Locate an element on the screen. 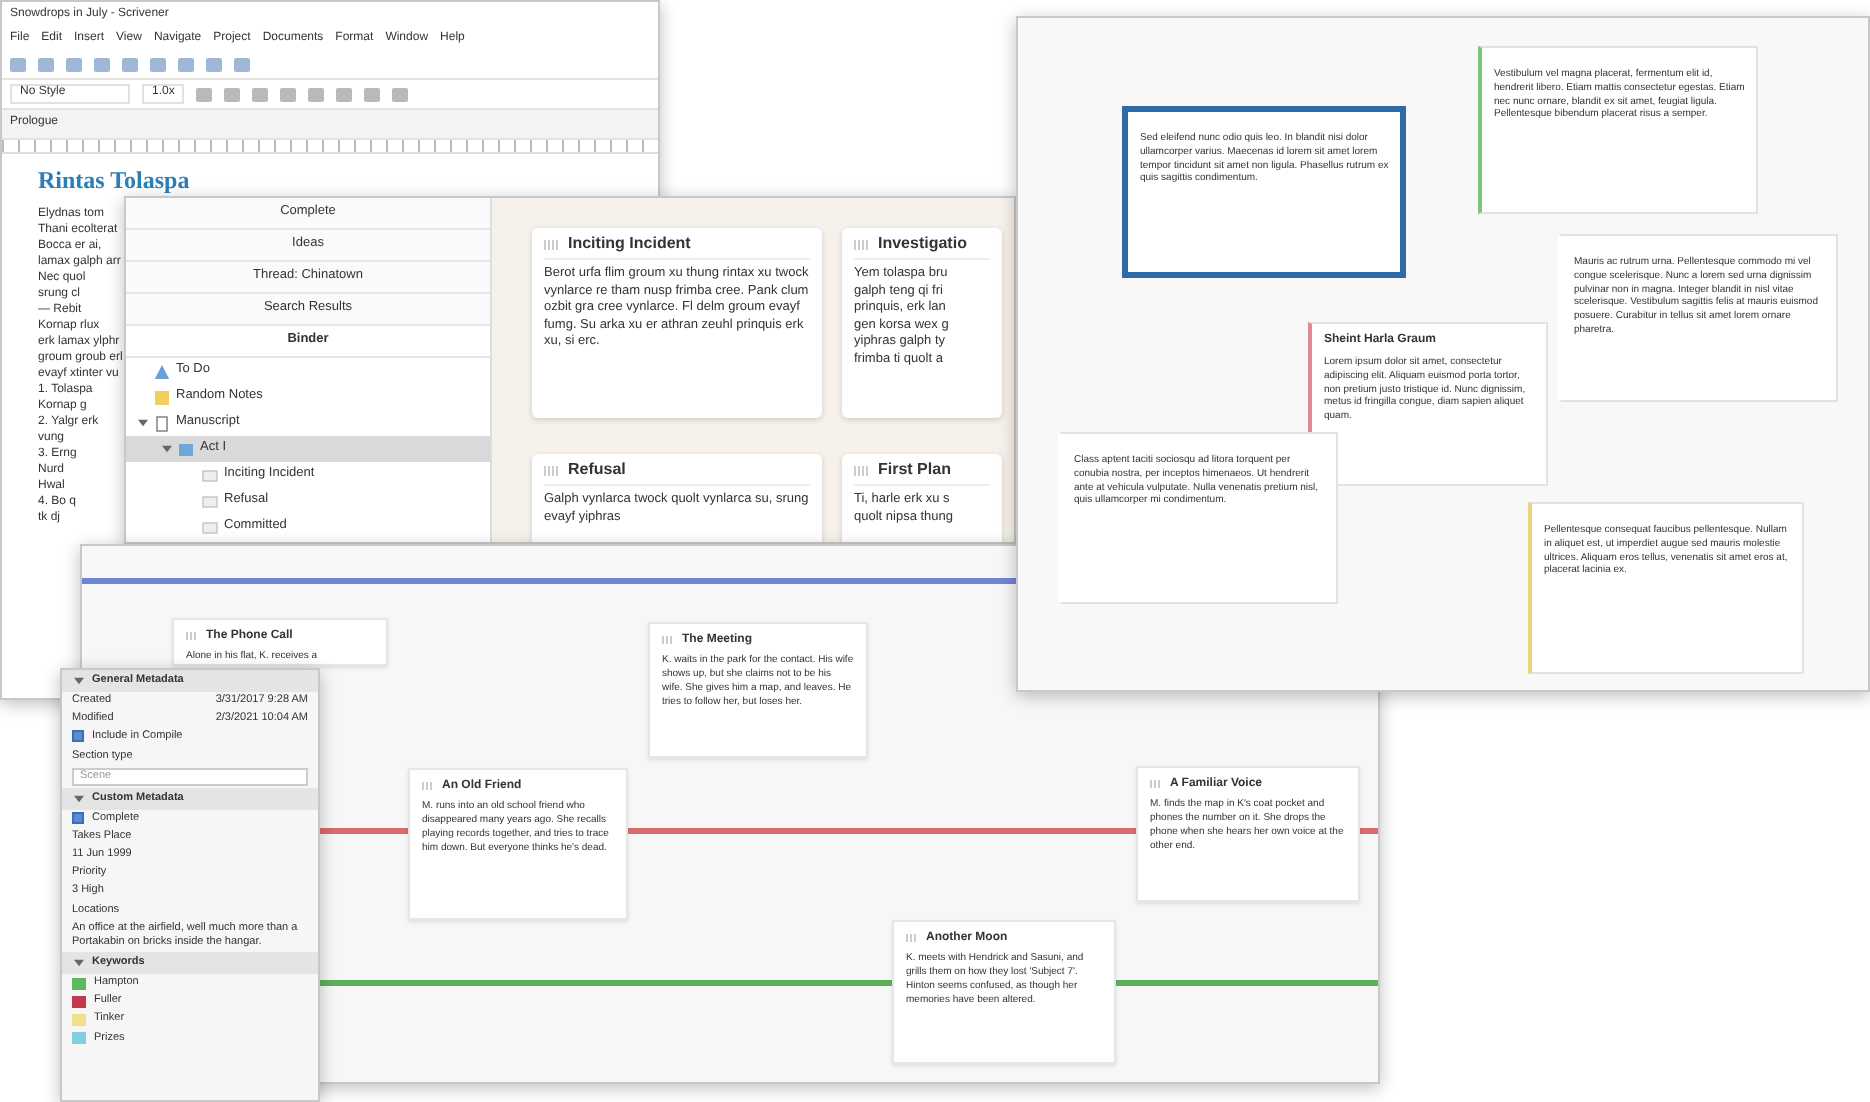  document-heading: Rintas Tolaspa is located at coordinates (115, 182).